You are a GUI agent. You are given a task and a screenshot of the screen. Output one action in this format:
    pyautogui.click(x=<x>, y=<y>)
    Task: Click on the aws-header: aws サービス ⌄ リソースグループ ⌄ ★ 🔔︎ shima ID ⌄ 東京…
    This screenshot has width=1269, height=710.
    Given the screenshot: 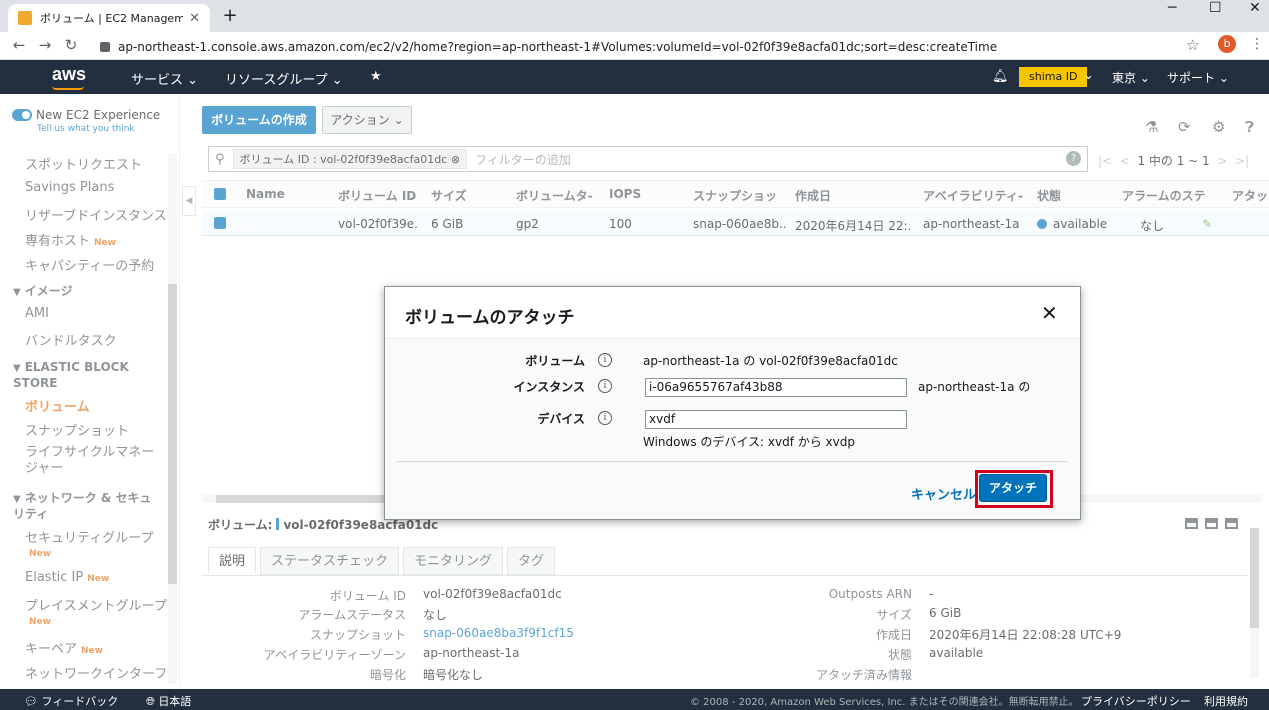 What is the action you would take?
    pyautogui.click(x=634, y=77)
    